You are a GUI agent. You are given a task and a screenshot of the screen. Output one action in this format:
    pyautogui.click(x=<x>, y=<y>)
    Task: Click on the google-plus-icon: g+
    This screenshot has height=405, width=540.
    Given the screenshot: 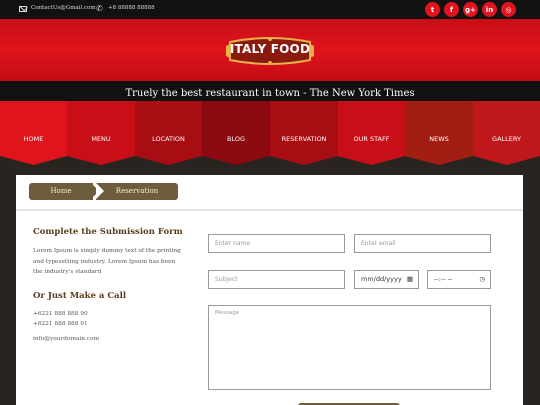 What is the action you would take?
    pyautogui.click(x=470, y=9)
    